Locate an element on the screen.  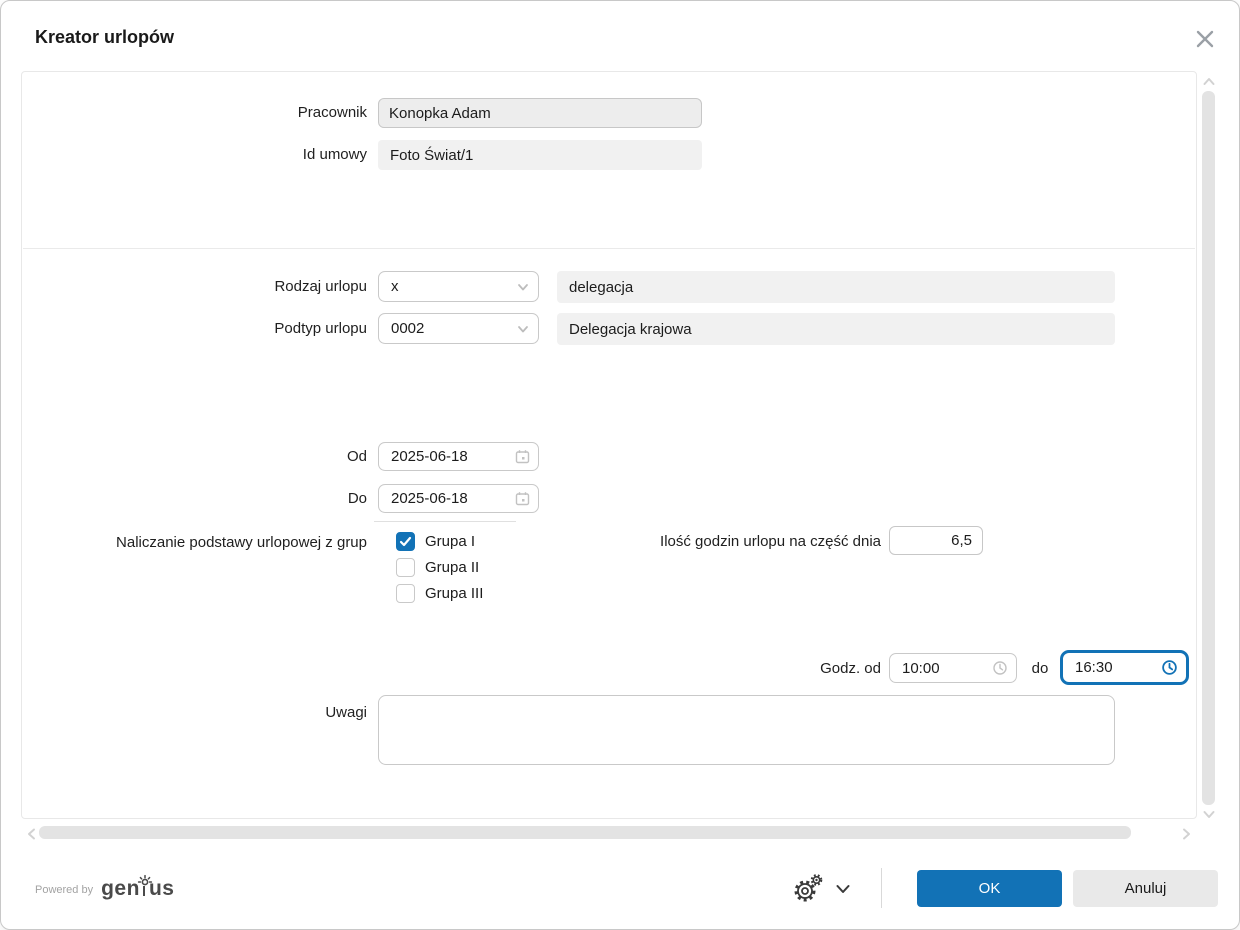
ilosc-godzin-input is located at coordinates (936, 540).